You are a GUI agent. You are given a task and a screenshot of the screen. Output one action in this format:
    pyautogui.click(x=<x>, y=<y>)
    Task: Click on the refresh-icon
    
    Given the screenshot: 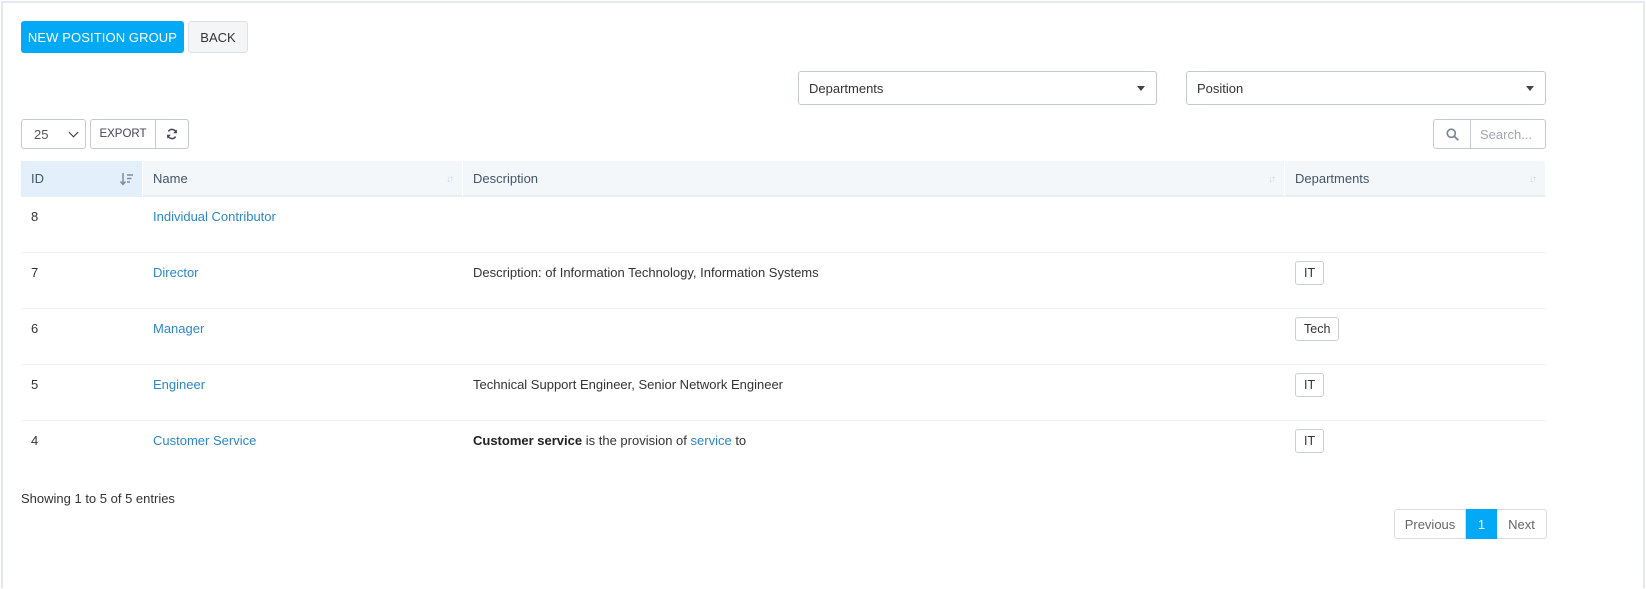 What is the action you would take?
    pyautogui.click(x=172, y=134)
    